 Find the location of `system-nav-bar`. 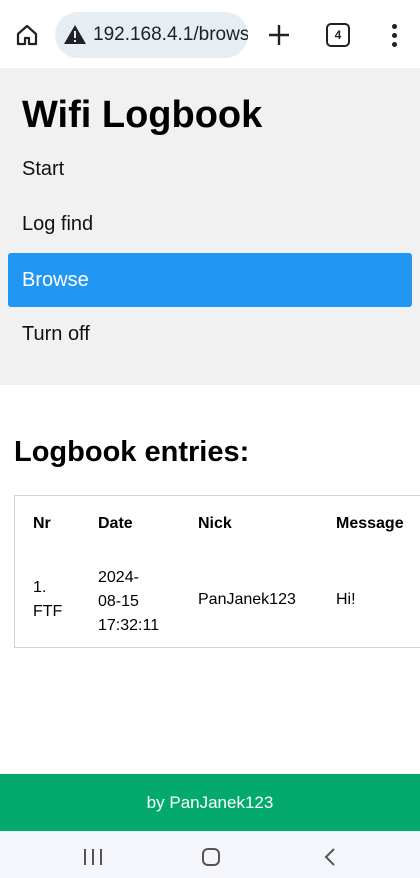

system-nav-bar is located at coordinates (210, 854).